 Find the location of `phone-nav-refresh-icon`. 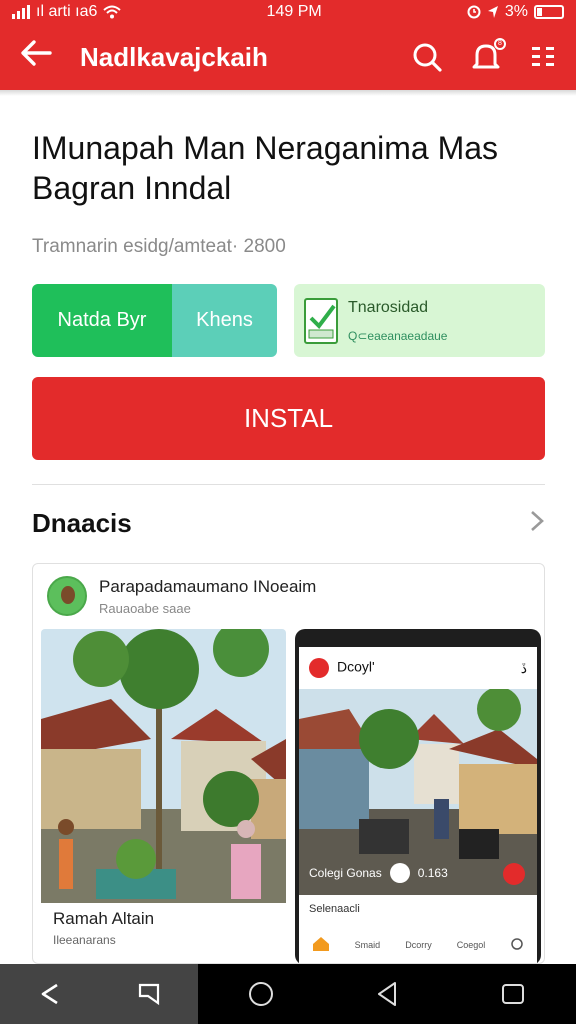

phone-nav-refresh-icon is located at coordinates (517, 945).